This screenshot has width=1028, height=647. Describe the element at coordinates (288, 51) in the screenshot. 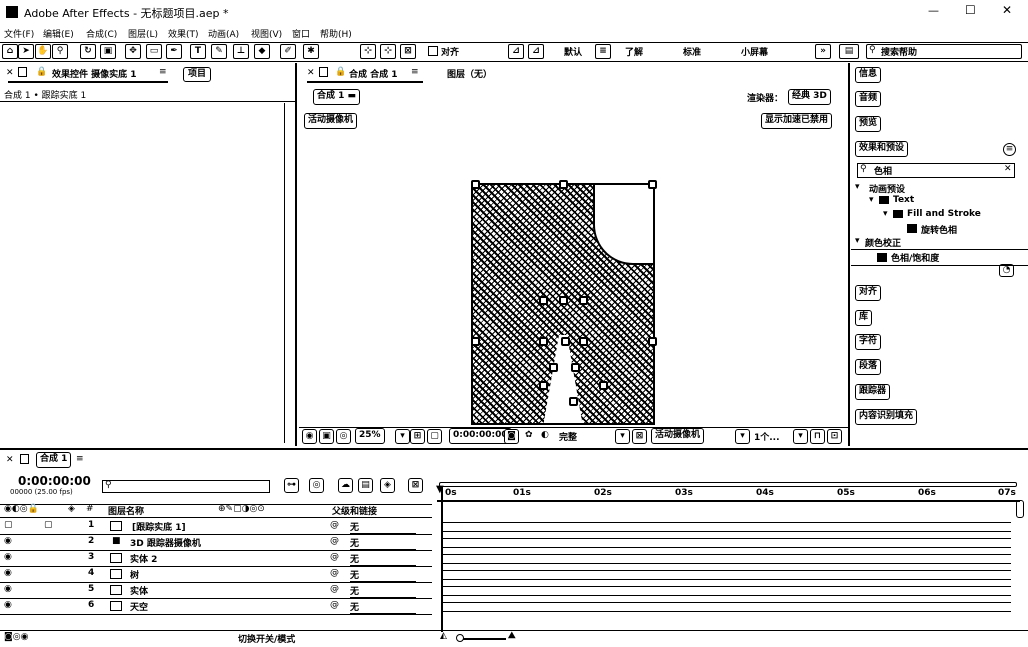

I see `roto-brush-tool-icon: ✐` at that location.